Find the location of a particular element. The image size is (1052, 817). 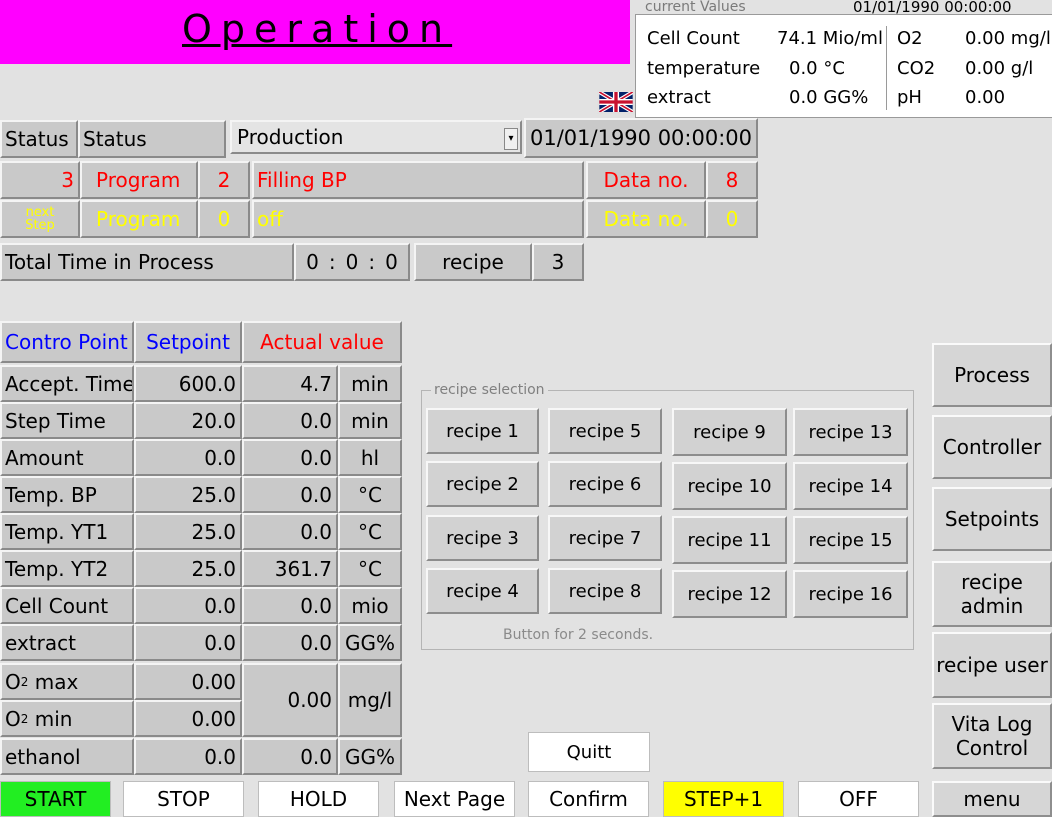

recipe-button: recipe 8 is located at coordinates (605, 591).